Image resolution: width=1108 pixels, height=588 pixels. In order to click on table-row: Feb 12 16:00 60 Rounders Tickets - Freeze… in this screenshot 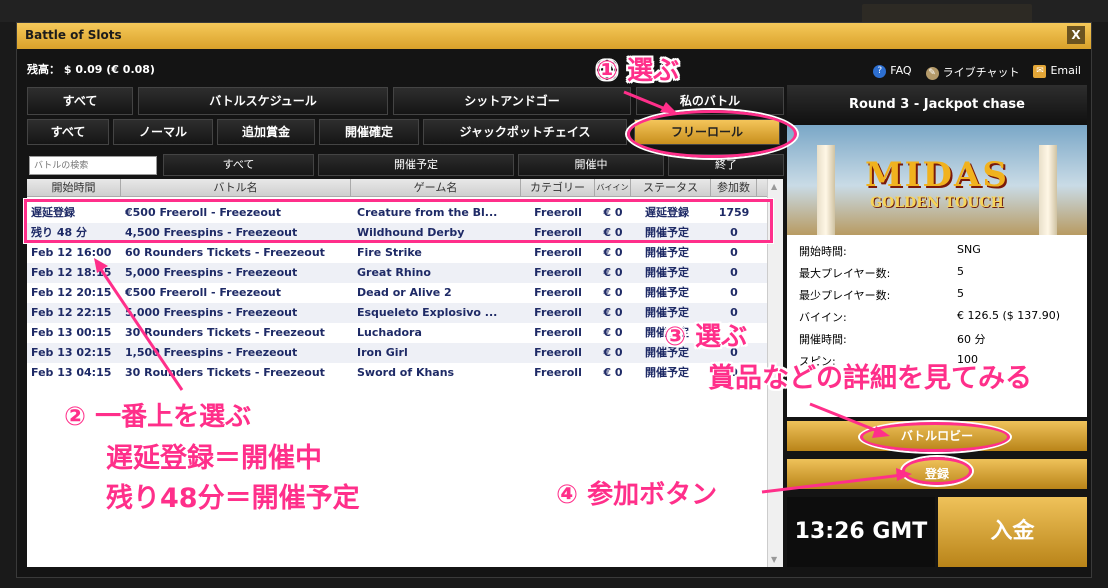, I will do `click(397, 253)`.